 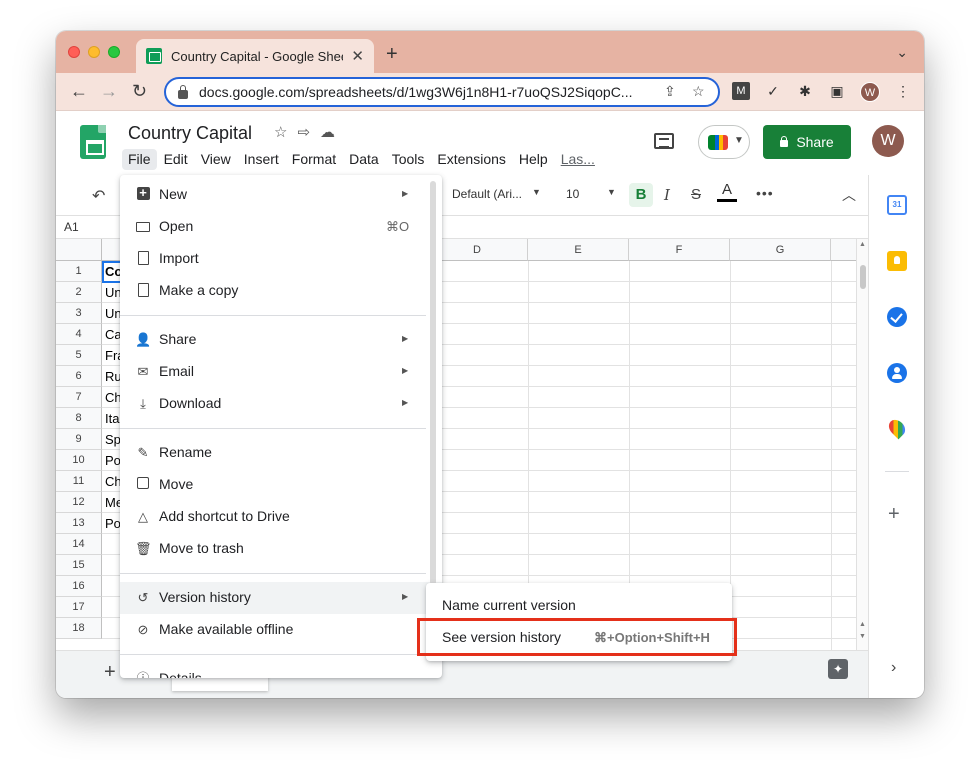 I want to click on menu-item-make-copy: Make a copy, so click(x=281, y=291).